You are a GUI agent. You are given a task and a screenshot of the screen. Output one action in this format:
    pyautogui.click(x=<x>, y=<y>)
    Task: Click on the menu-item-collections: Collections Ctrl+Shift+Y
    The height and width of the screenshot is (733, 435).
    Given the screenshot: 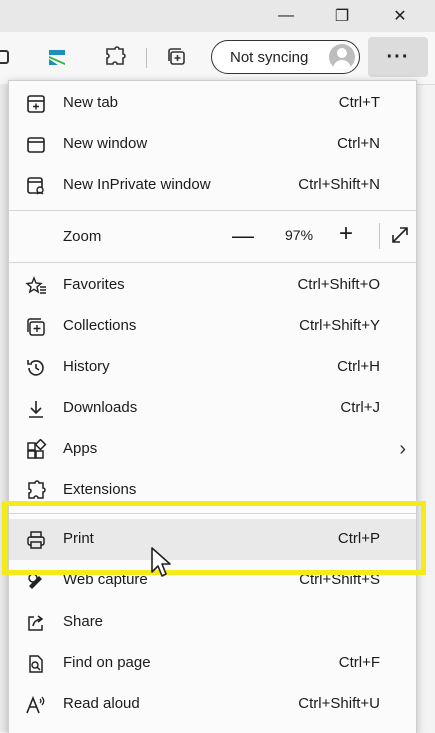 What is the action you would take?
    pyautogui.click(x=212, y=326)
    